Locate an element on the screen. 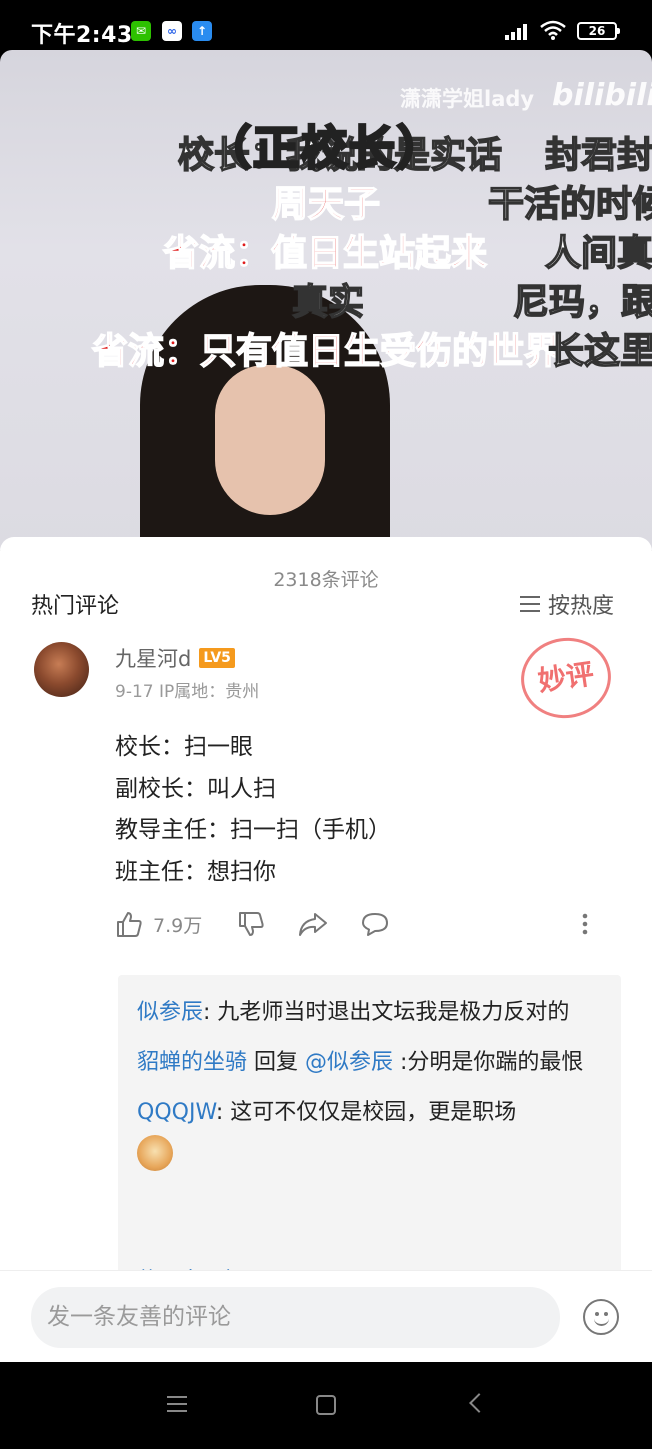  danmaku-item: 省流：只有值日生受伤的世界 is located at coordinates (326, 352).